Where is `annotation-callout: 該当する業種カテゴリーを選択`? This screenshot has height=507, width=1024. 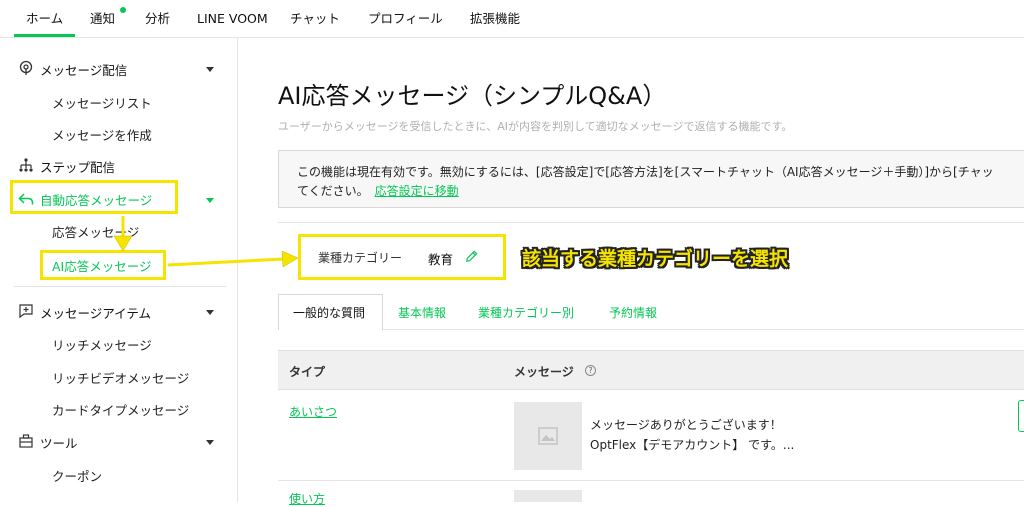 annotation-callout: 該当する業種カテゴリーを選択 is located at coordinates (655, 259).